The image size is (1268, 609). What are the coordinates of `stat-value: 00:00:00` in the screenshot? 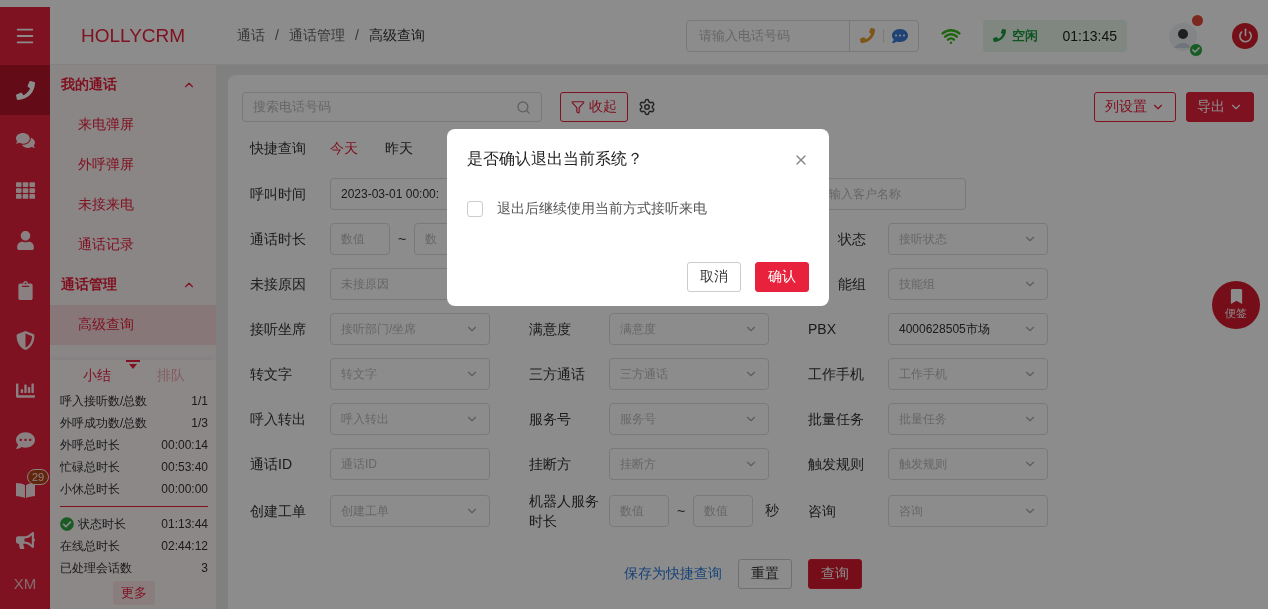 It's located at (184, 489).